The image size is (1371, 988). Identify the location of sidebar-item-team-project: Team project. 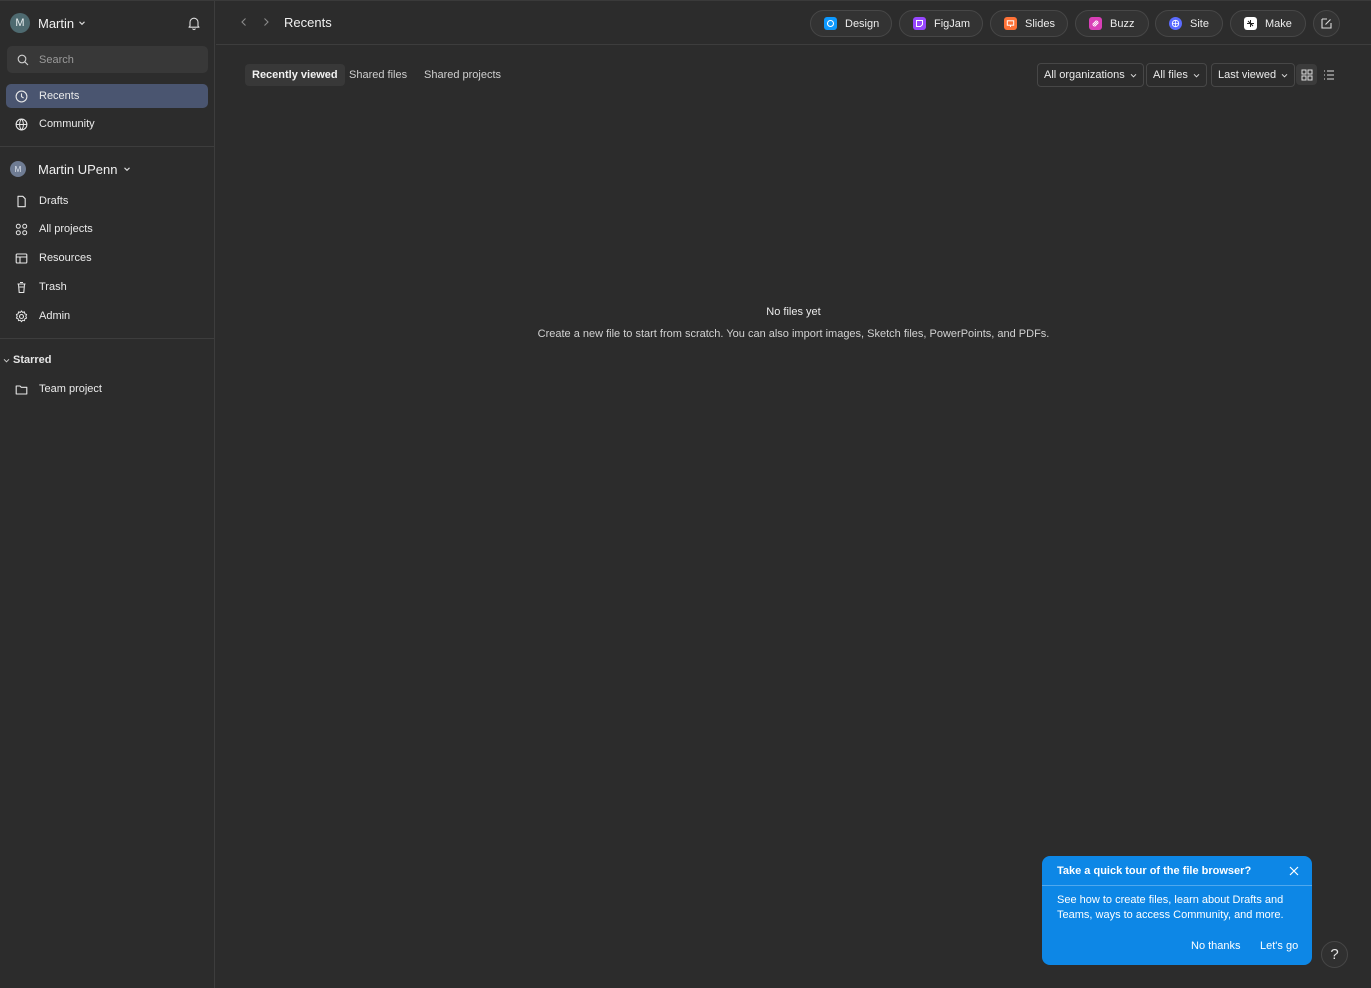
(107, 389).